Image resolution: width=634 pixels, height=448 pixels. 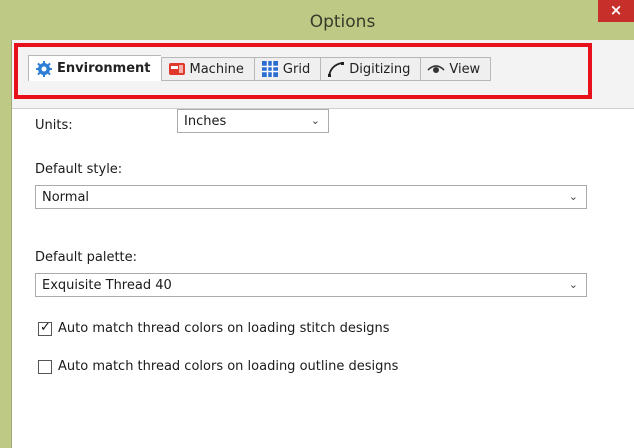 What do you see at coordinates (311, 285) in the screenshot?
I see `default-palette-select: Exquisite Thread 40 ⌄` at bounding box center [311, 285].